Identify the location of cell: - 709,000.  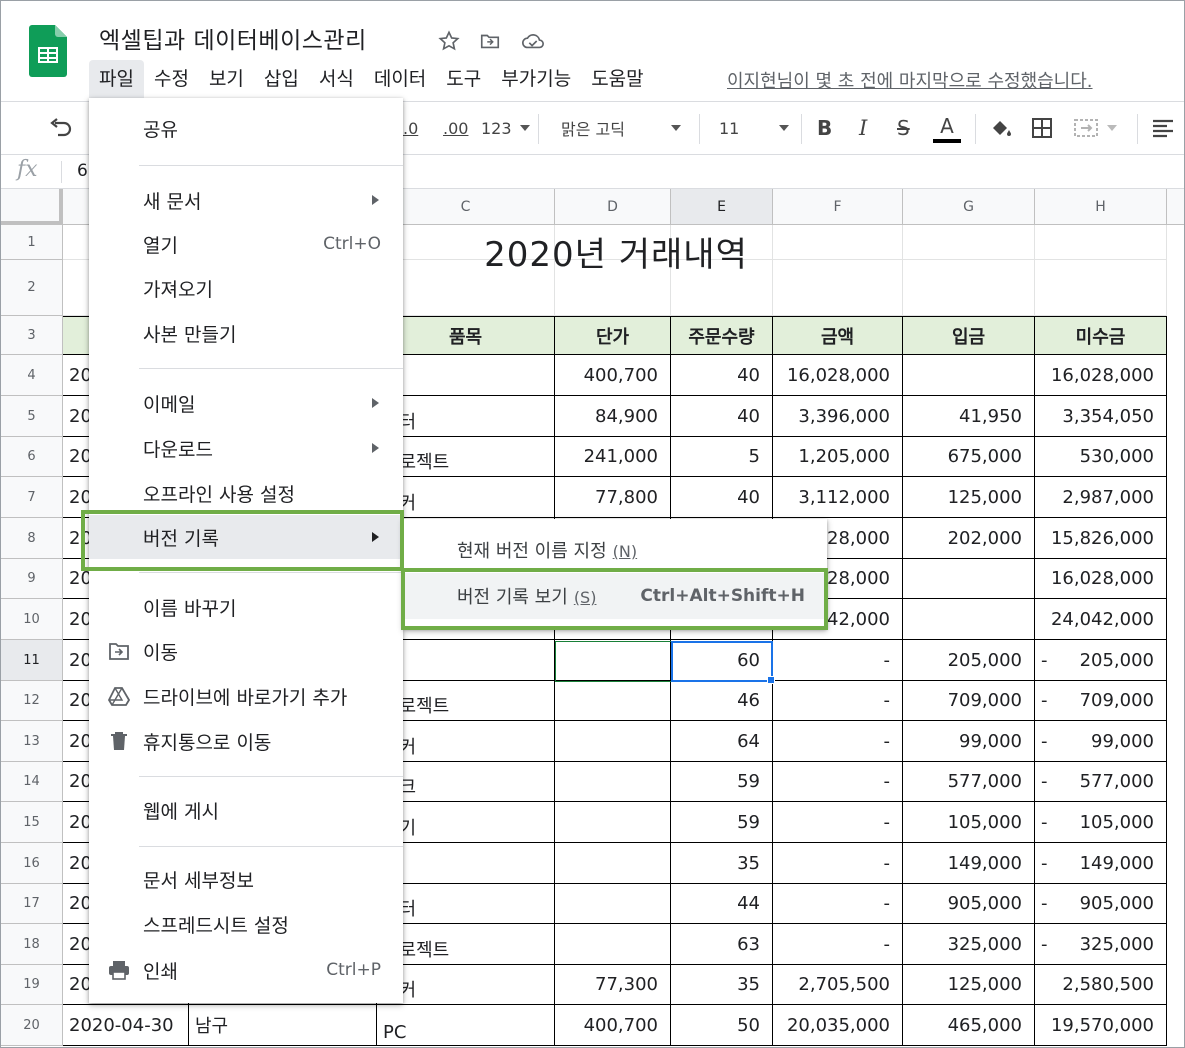
(1101, 701).